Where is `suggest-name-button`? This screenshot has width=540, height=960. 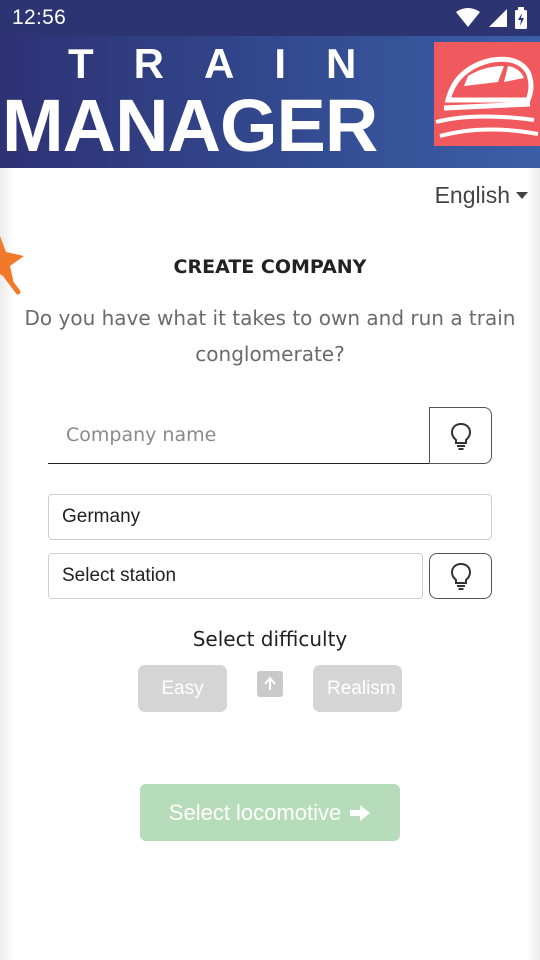 suggest-name-button is located at coordinates (460, 435).